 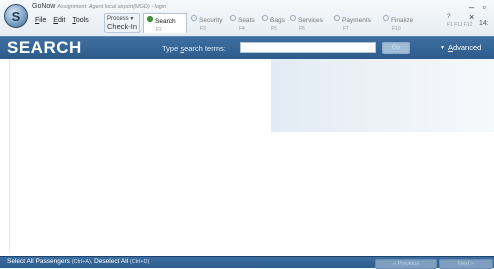 I want to click on utility-keys: F1 F11 F12, so click(x=460, y=25).